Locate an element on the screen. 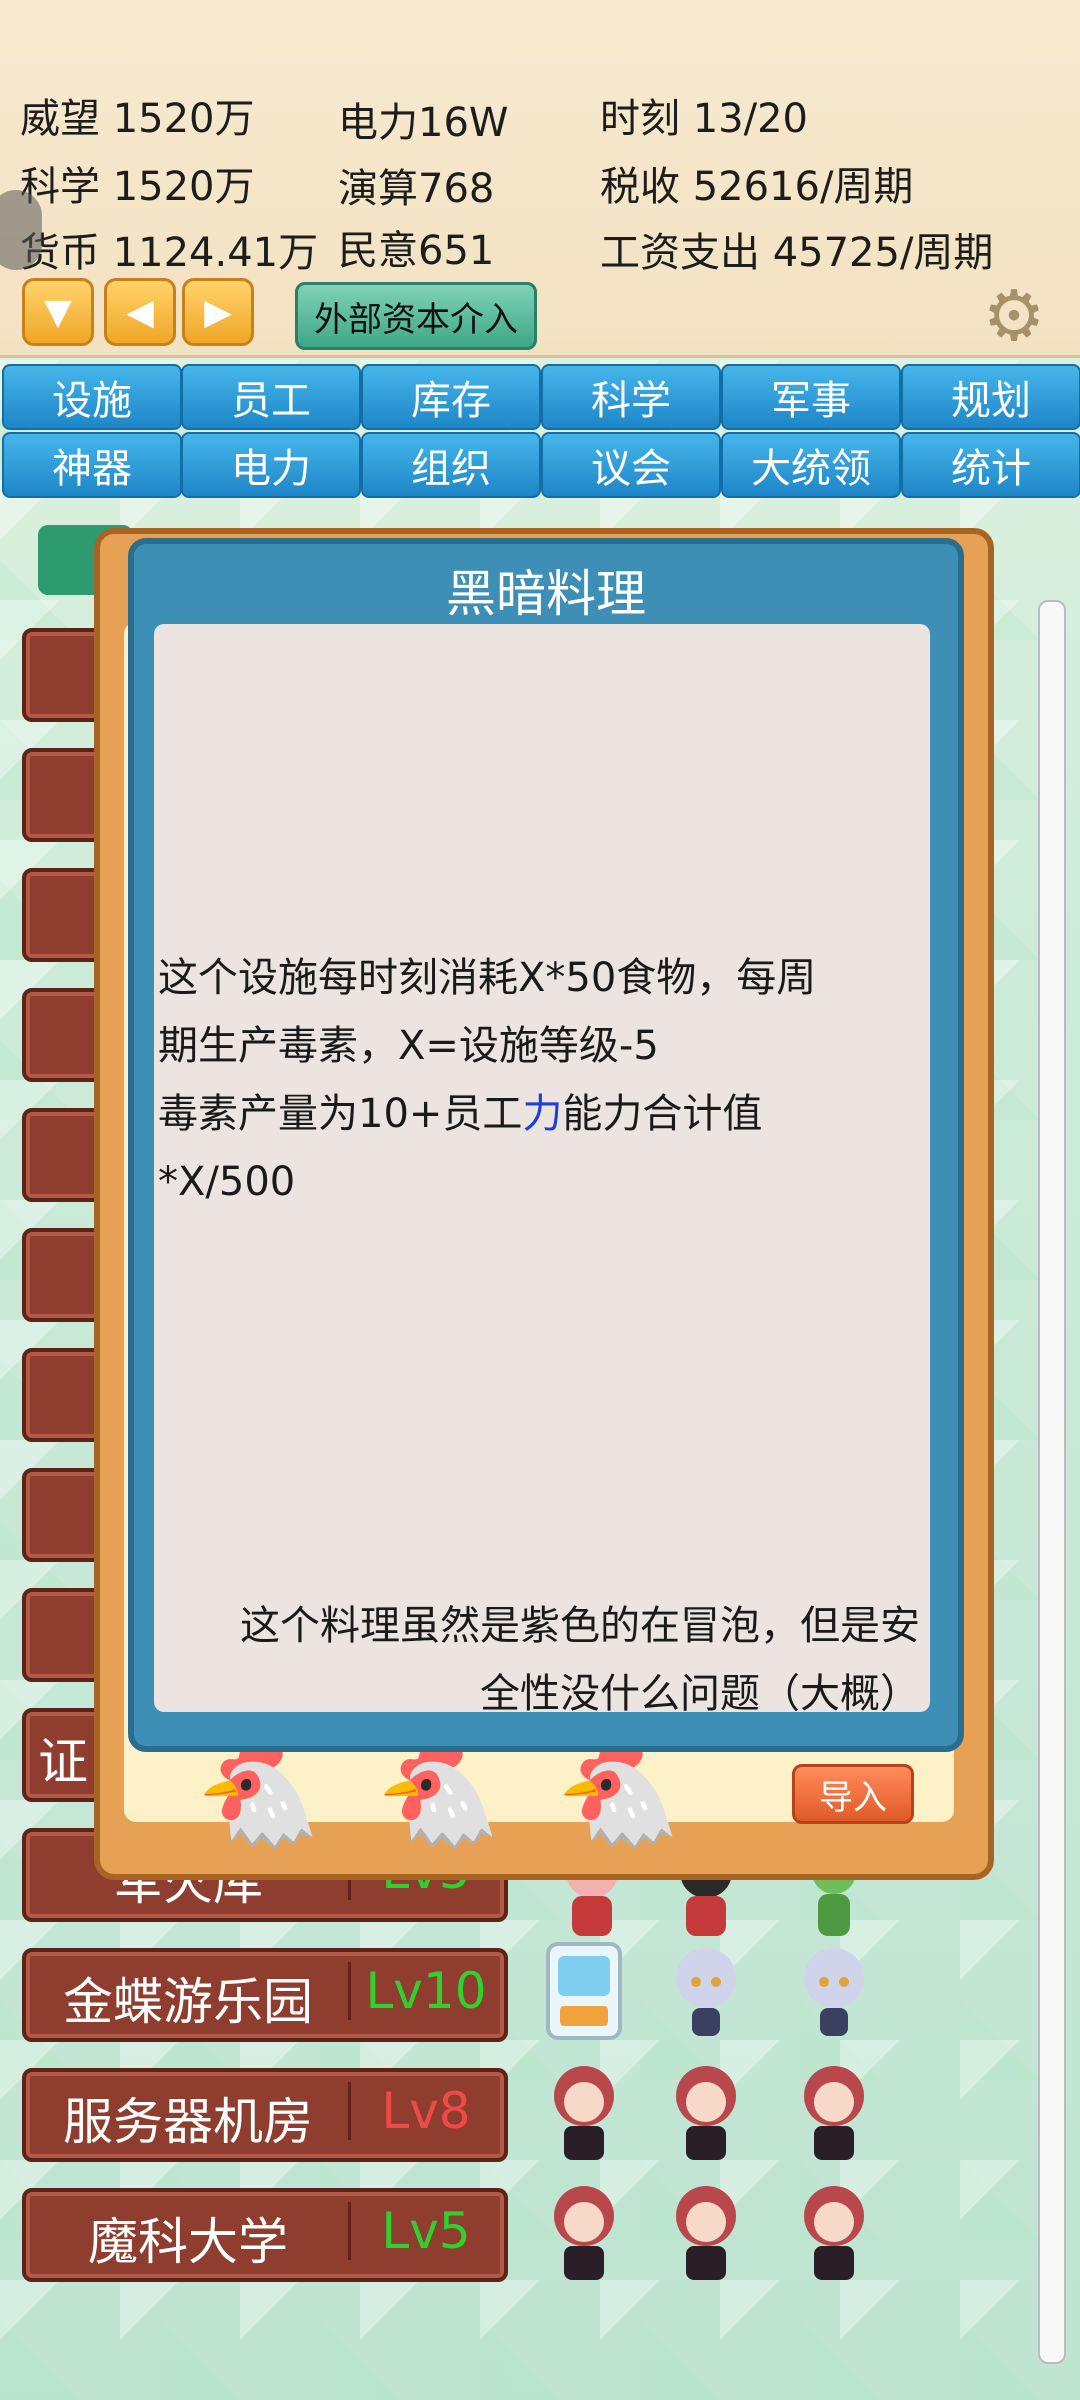  down-arrow-icon: ▼ is located at coordinates (58, 312).